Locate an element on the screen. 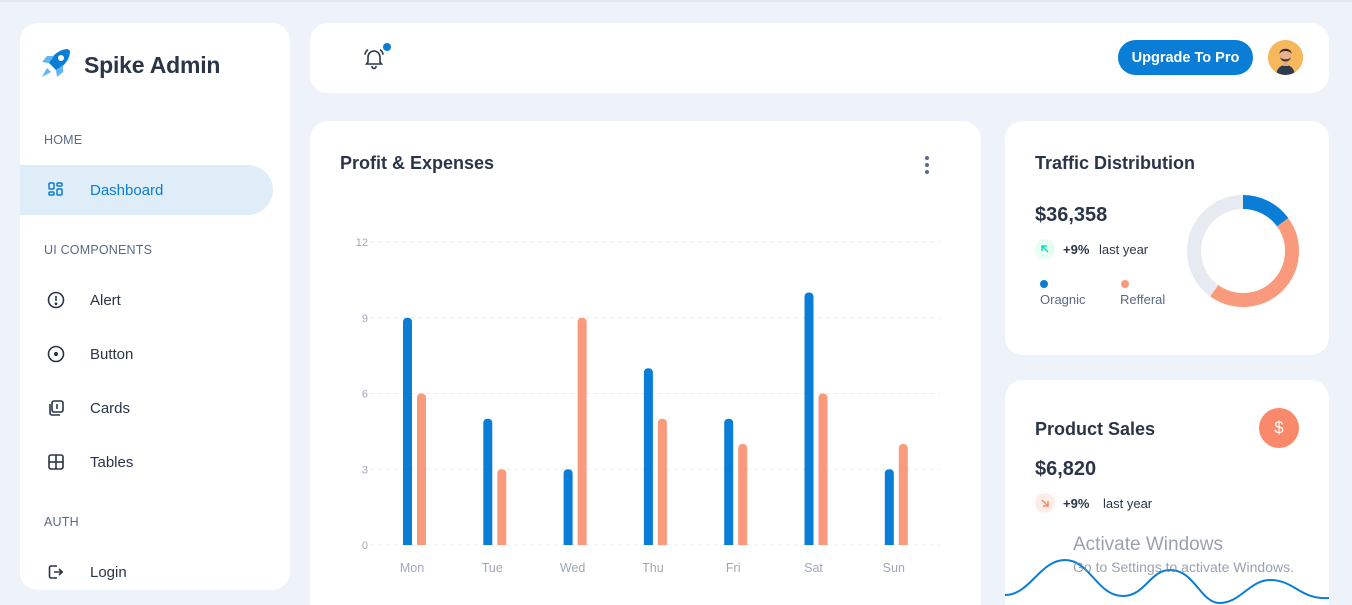 The image size is (1352, 605). dollar-icon: $ is located at coordinates (1279, 428).